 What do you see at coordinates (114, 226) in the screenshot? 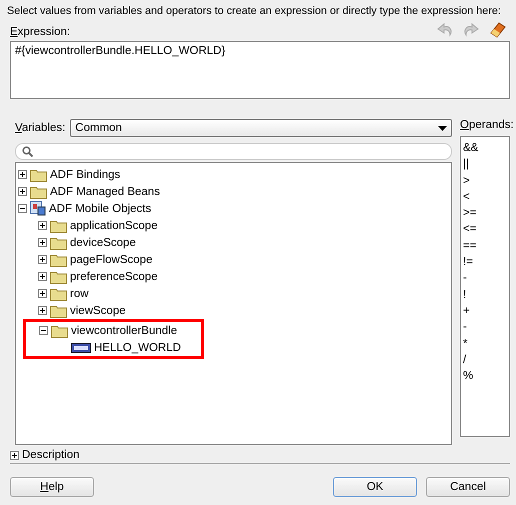
I see `tree-item: applicationScope` at bounding box center [114, 226].